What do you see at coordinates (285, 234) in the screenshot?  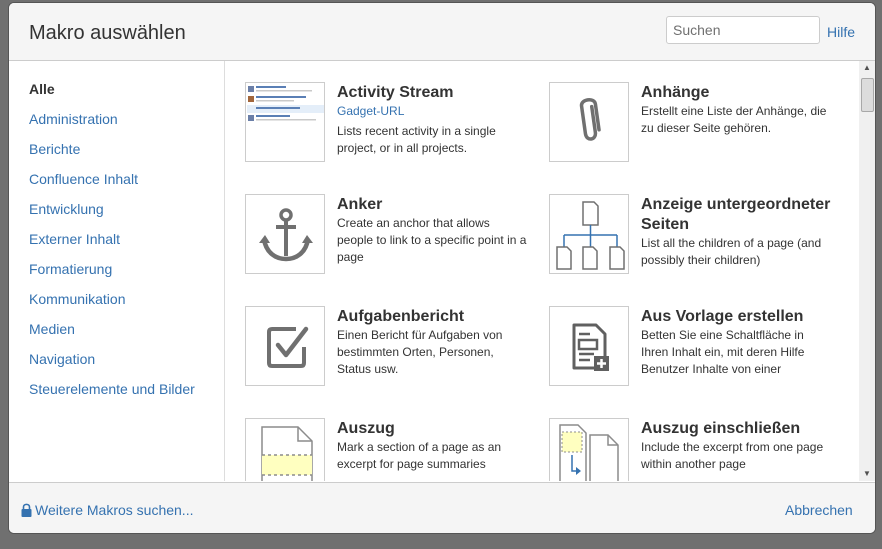 I see `anchor-icon` at bounding box center [285, 234].